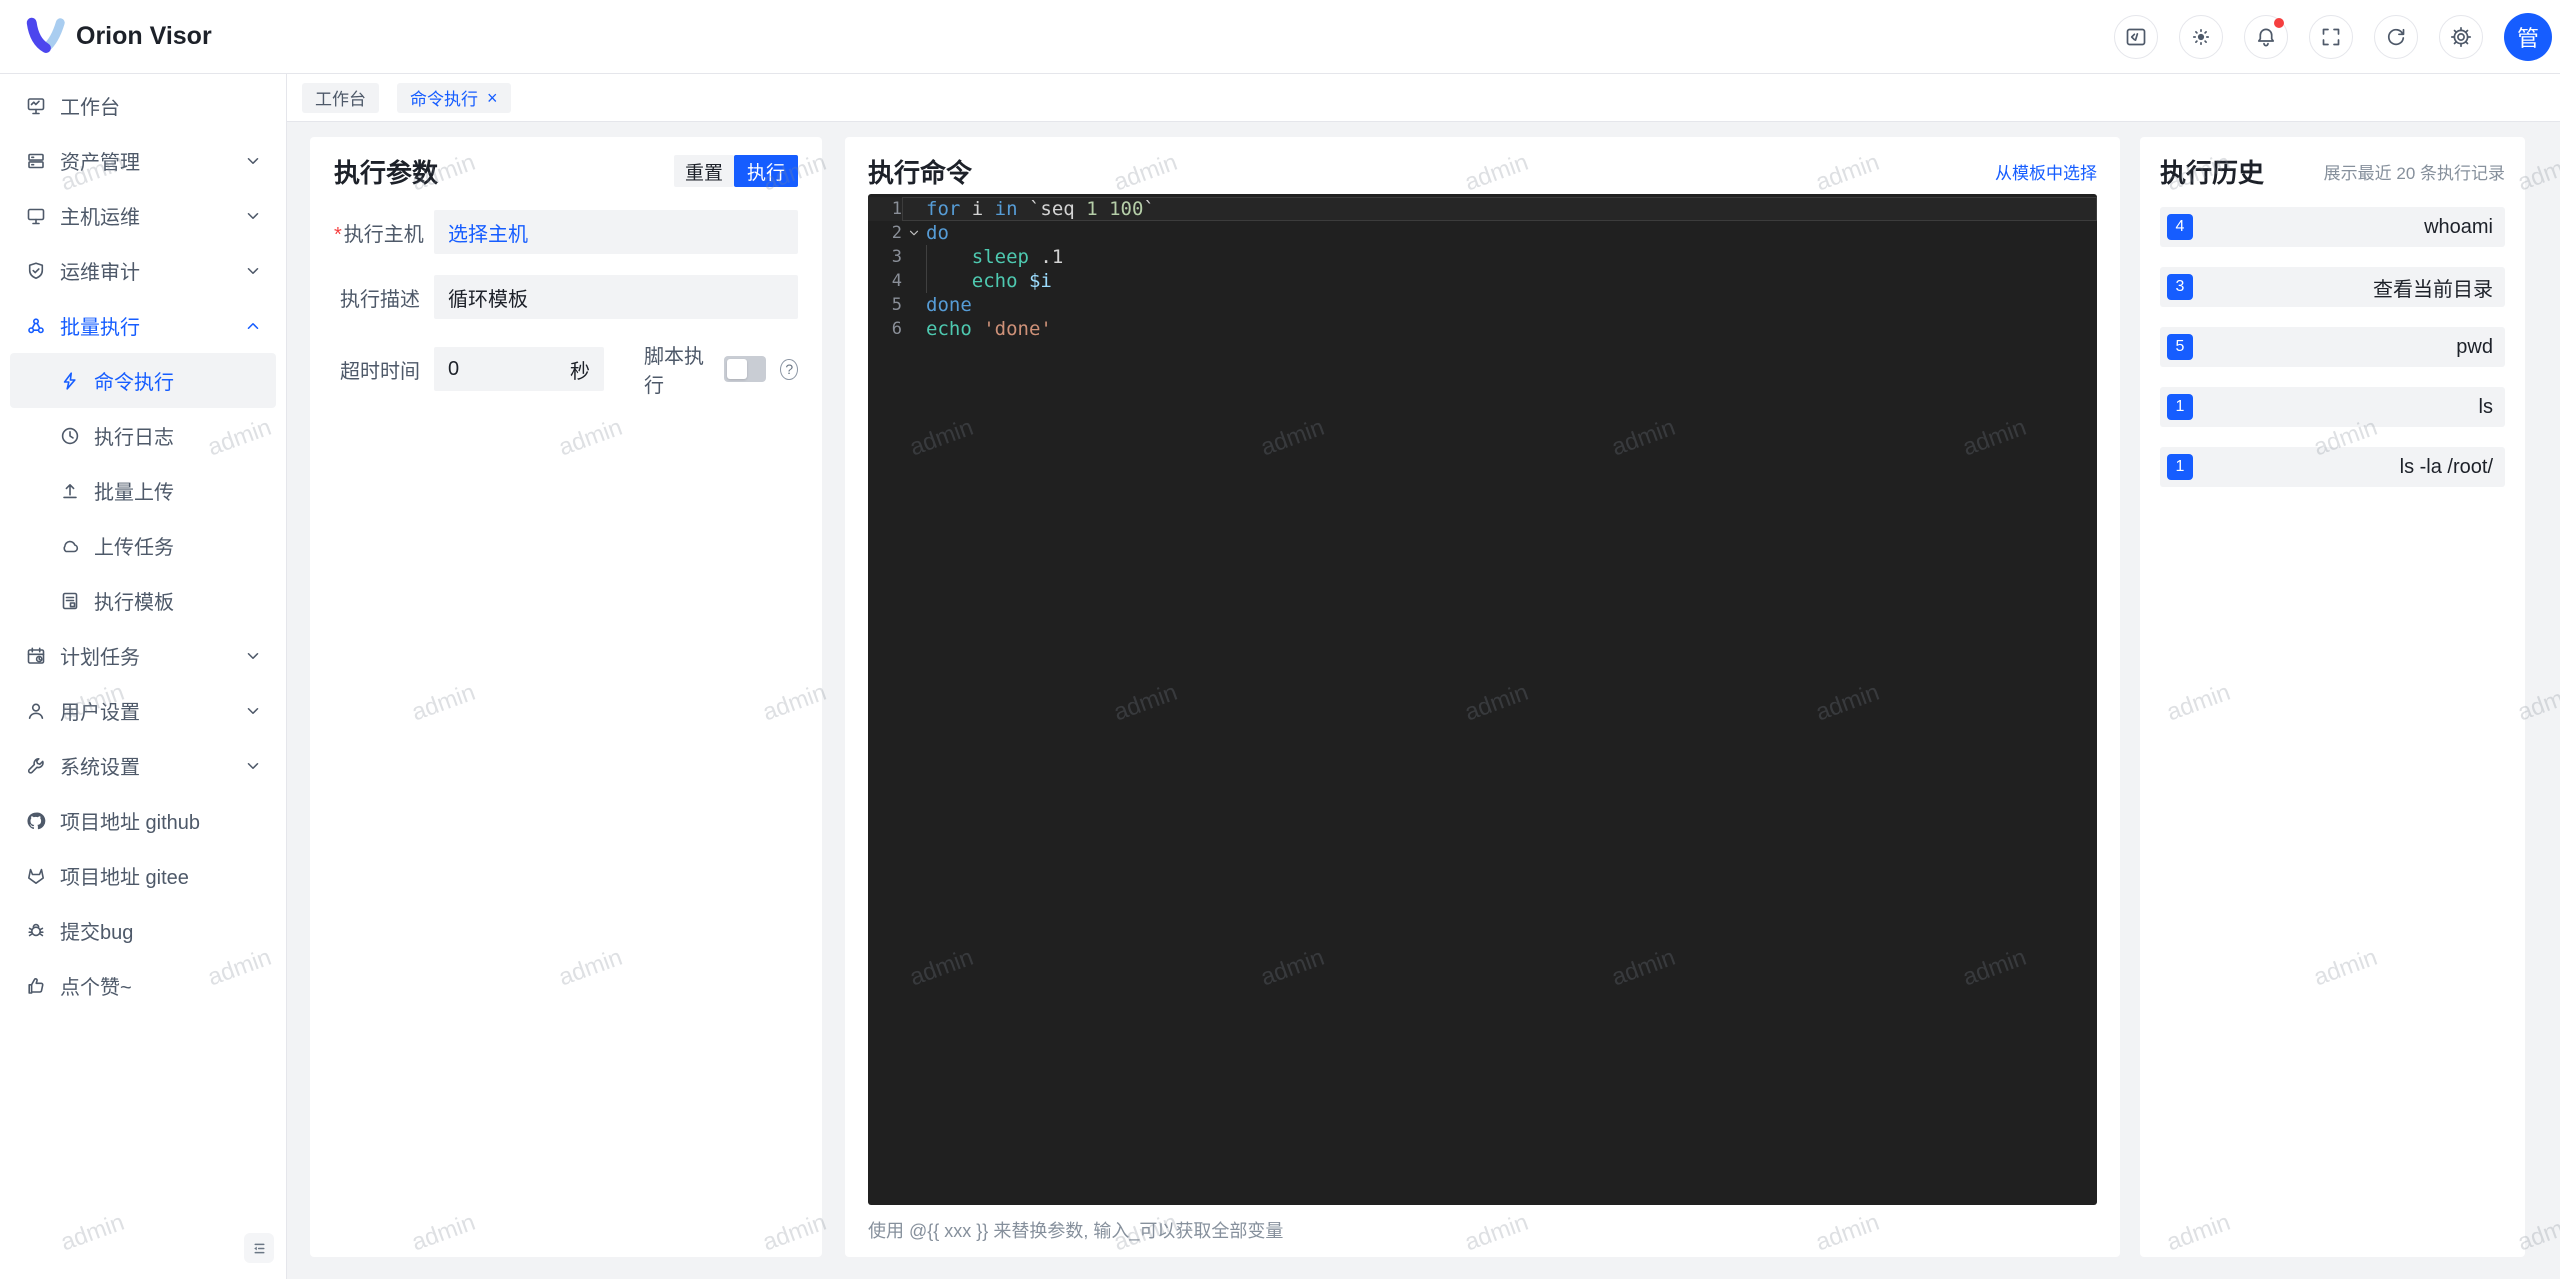  What do you see at coordinates (36, 766) in the screenshot?
I see `wrench-icon` at bounding box center [36, 766].